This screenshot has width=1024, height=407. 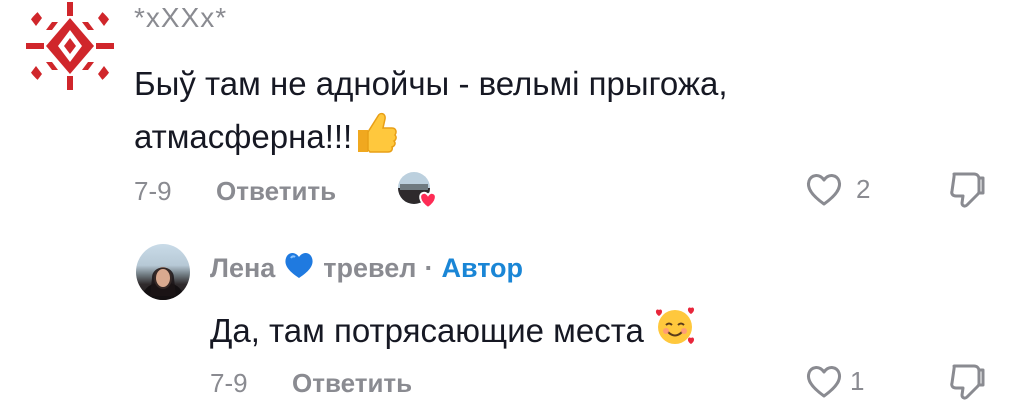 I want to click on heart-badge-icon, so click(x=428, y=200).